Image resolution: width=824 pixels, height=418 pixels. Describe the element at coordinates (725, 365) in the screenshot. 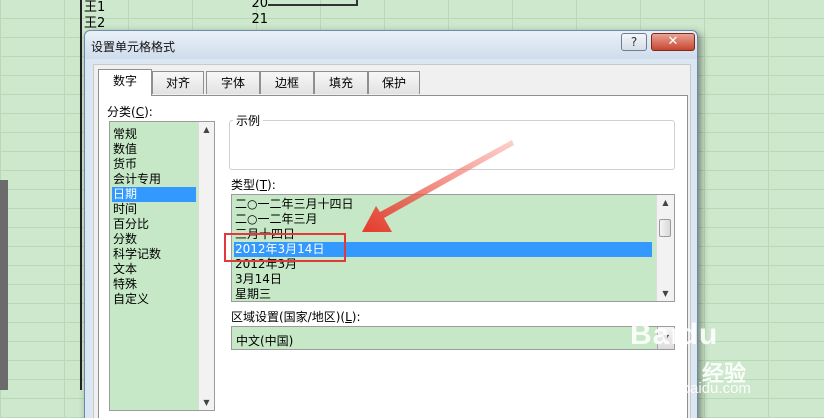

I see `baidu-watermark: Baidu 经验 jingyan.baidu.com` at that location.